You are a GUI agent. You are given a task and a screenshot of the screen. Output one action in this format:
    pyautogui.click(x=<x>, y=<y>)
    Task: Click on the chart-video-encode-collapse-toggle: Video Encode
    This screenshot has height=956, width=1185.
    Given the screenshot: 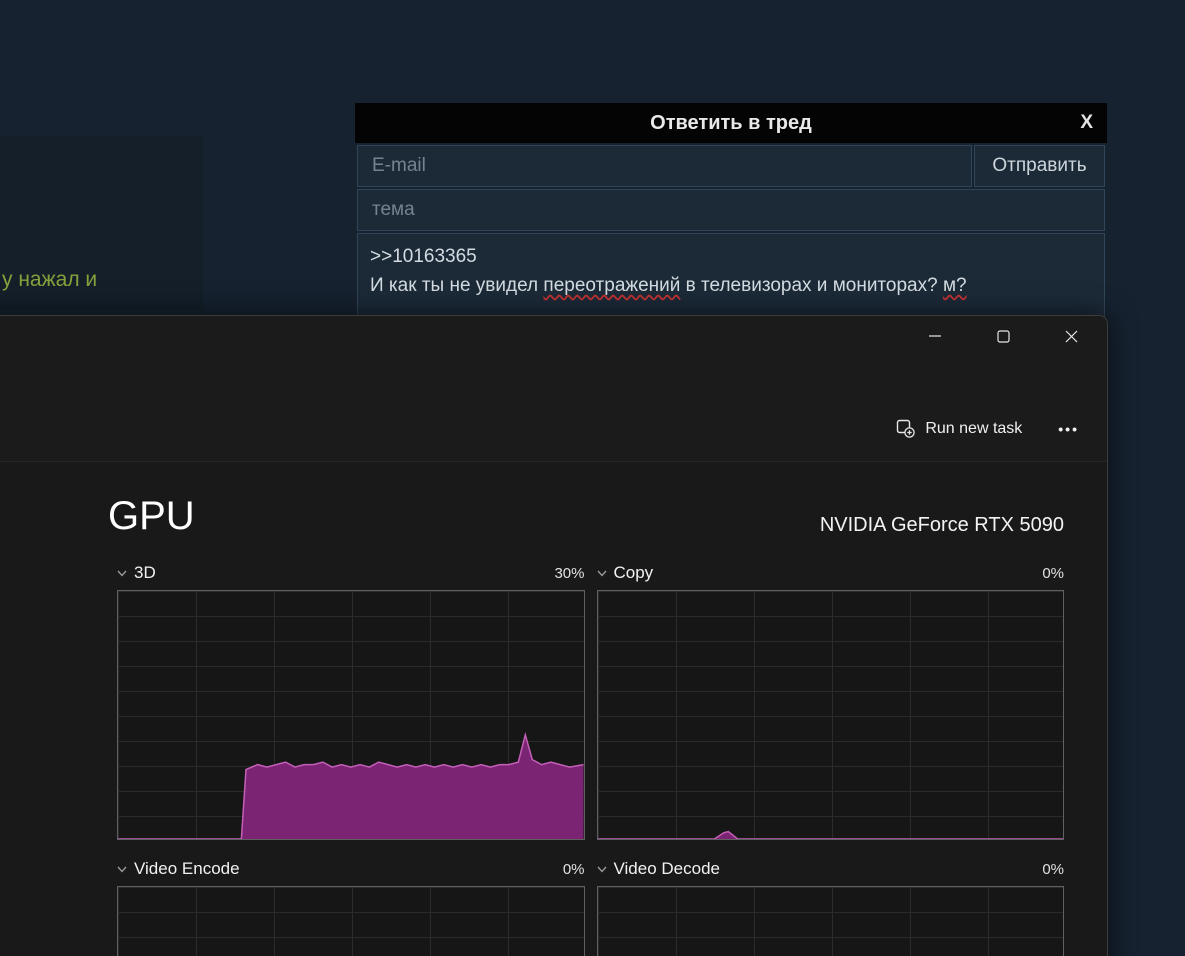 What is the action you would take?
    pyautogui.click(x=178, y=869)
    